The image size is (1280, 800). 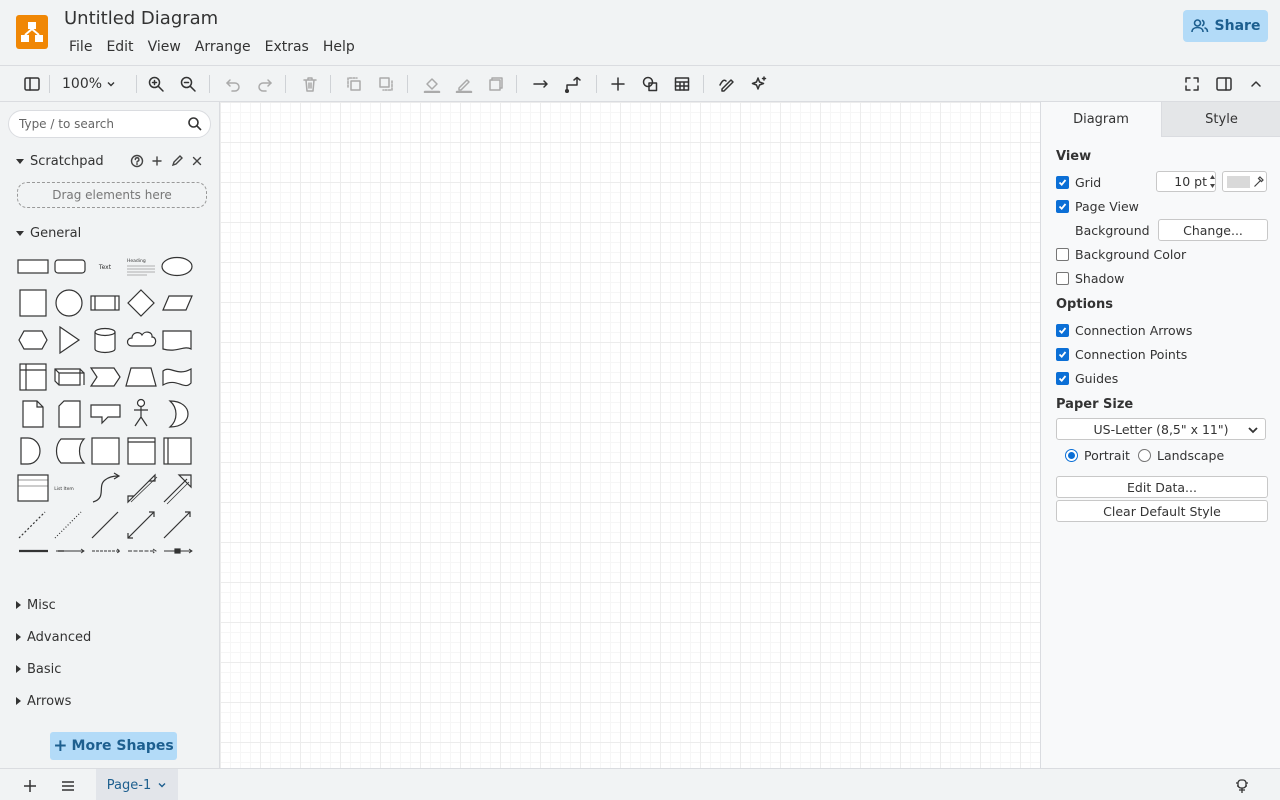 What do you see at coordinates (142, 488) in the screenshot?
I see `bidirectional-arrow-shape` at bounding box center [142, 488].